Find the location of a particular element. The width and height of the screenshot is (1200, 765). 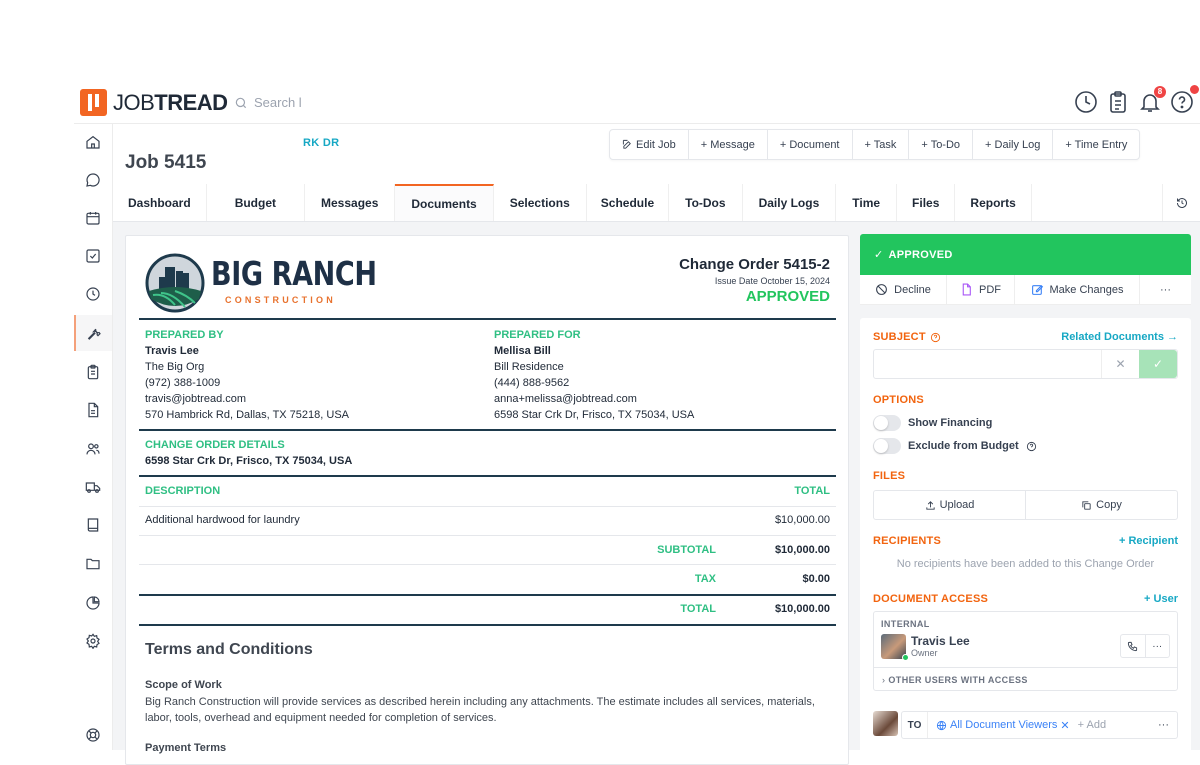

tab-documents: Documents is located at coordinates (444, 202).